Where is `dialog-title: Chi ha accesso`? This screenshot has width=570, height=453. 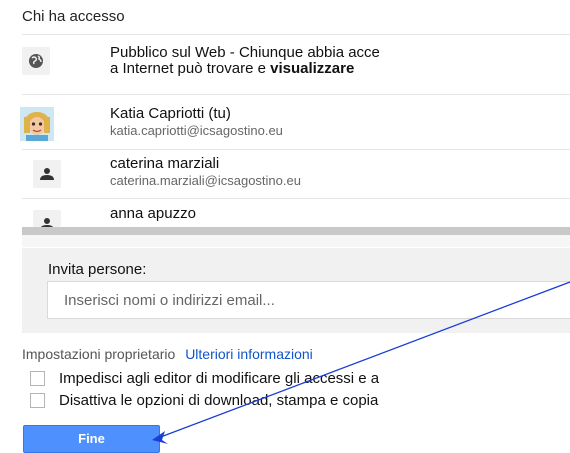
dialog-title: Chi ha accesso is located at coordinates (73, 16).